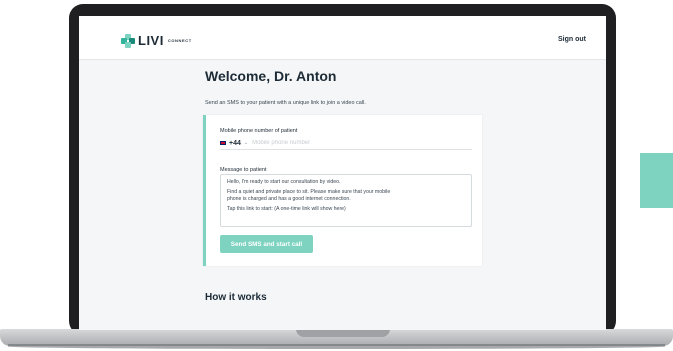 The width and height of the screenshot is (673, 351). I want to click on logo: LIVI CONNECT, so click(156, 40).